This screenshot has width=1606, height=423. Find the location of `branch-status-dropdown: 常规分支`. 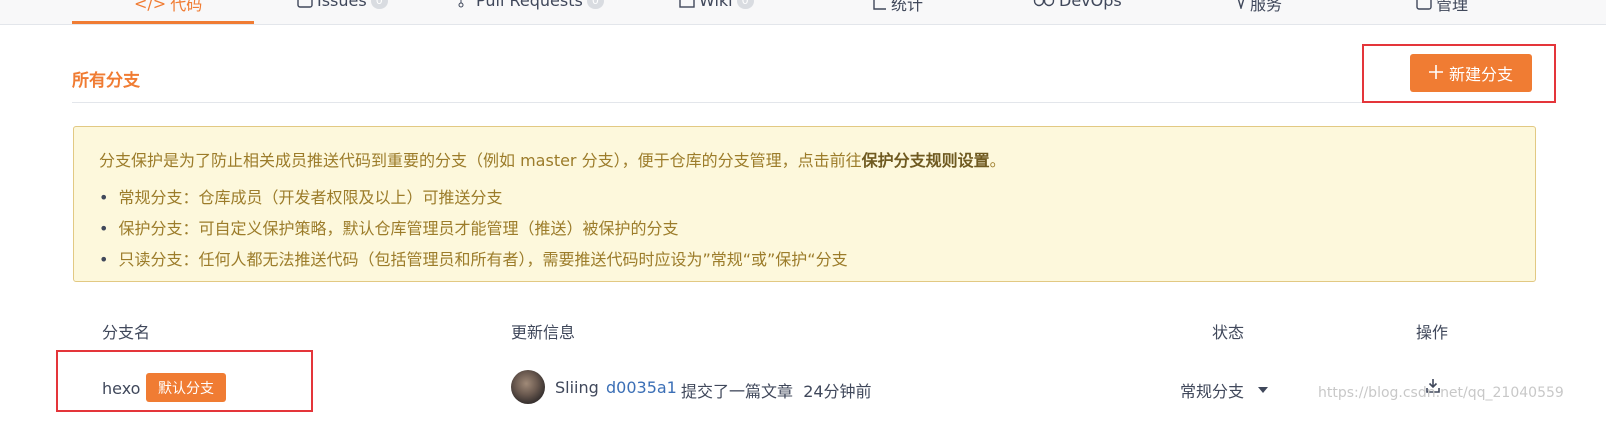

branch-status-dropdown: 常规分支 is located at coordinates (1224, 390).